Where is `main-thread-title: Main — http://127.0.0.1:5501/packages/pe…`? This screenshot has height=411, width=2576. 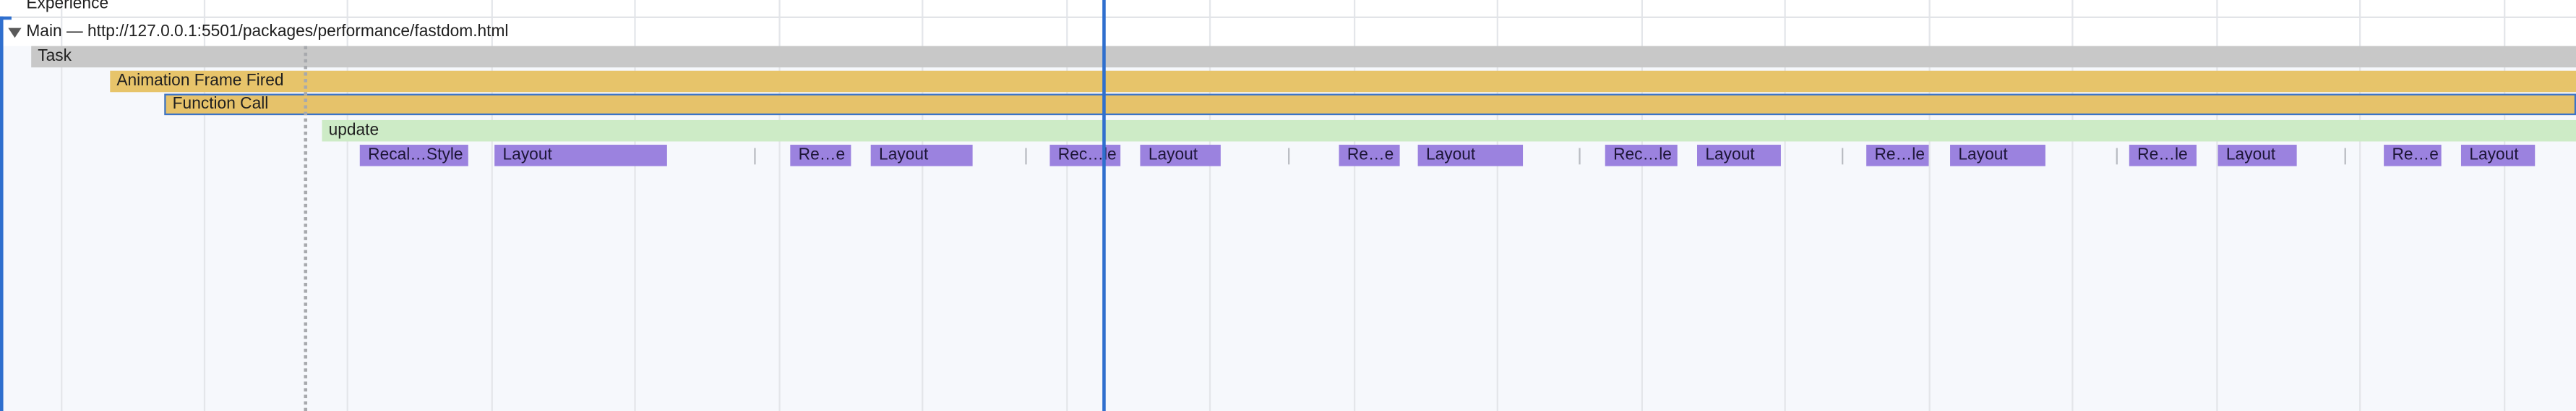 main-thread-title: Main — http://127.0.0.1:5501/packages/pe… is located at coordinates (267, 32).